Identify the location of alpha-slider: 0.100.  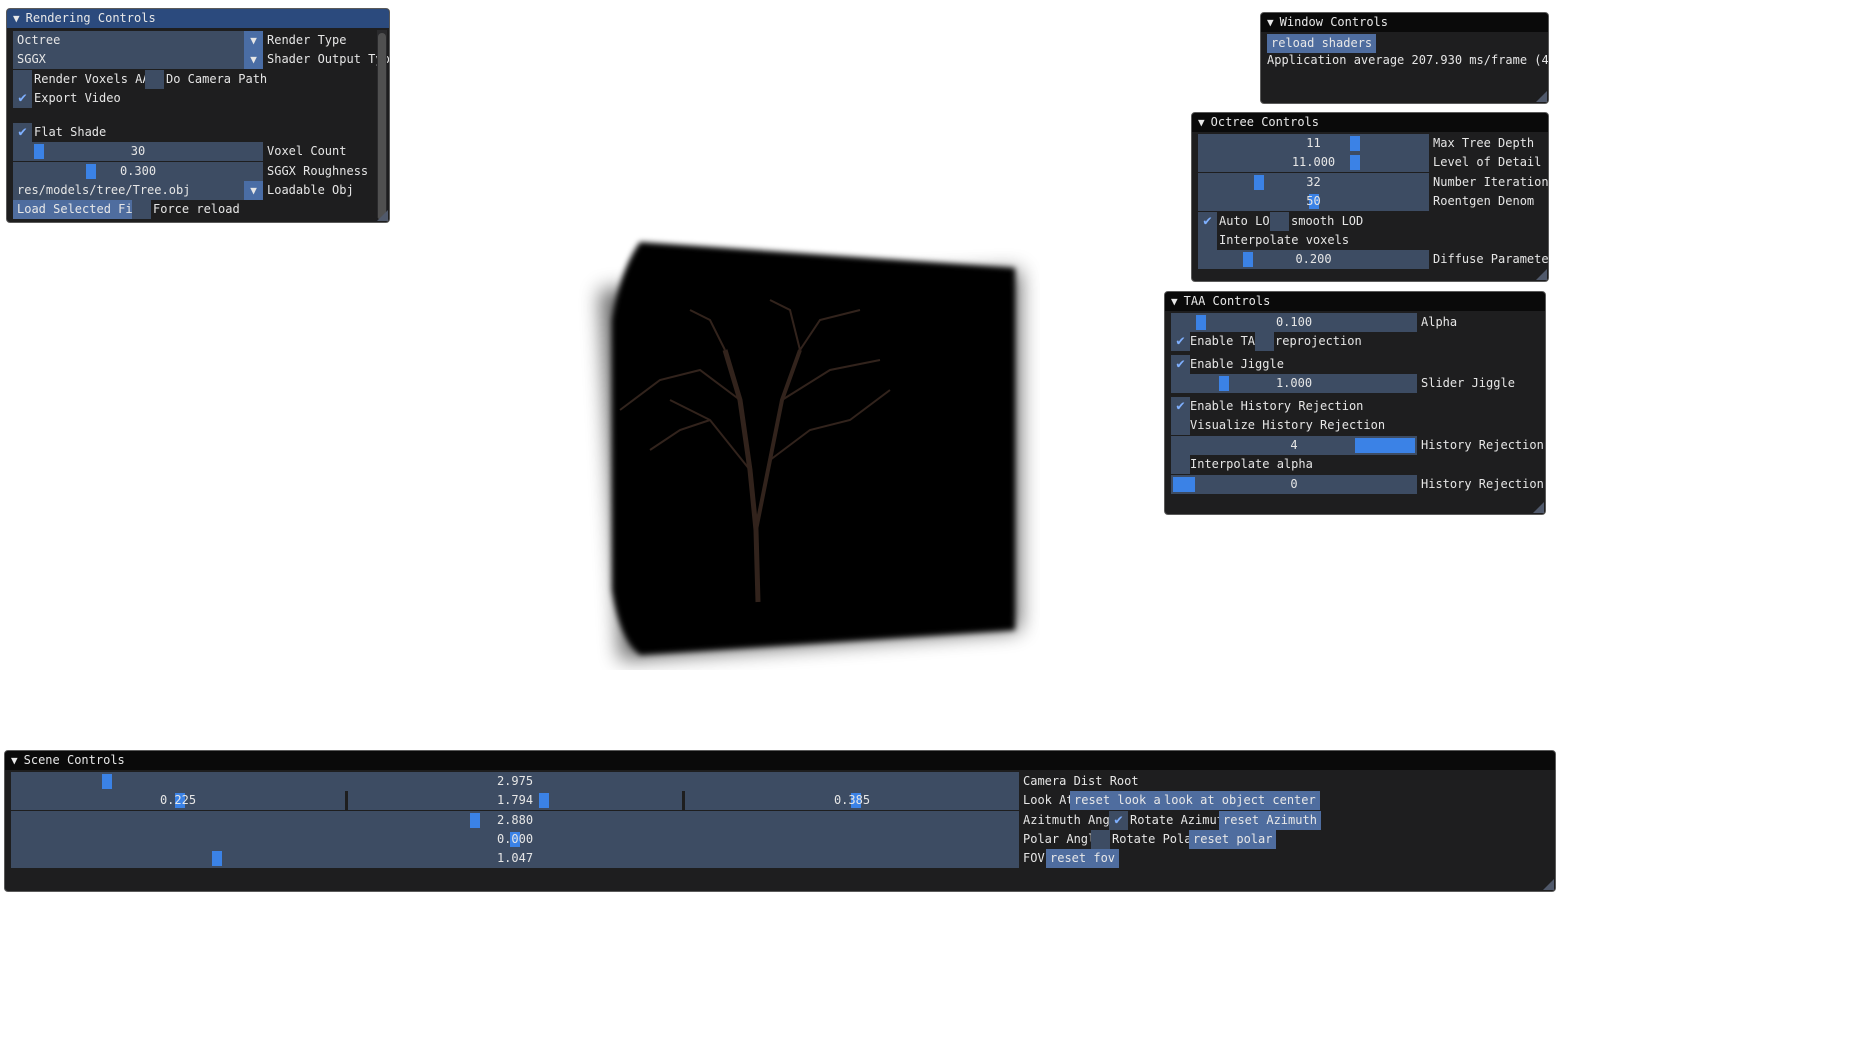
(1294, 322).